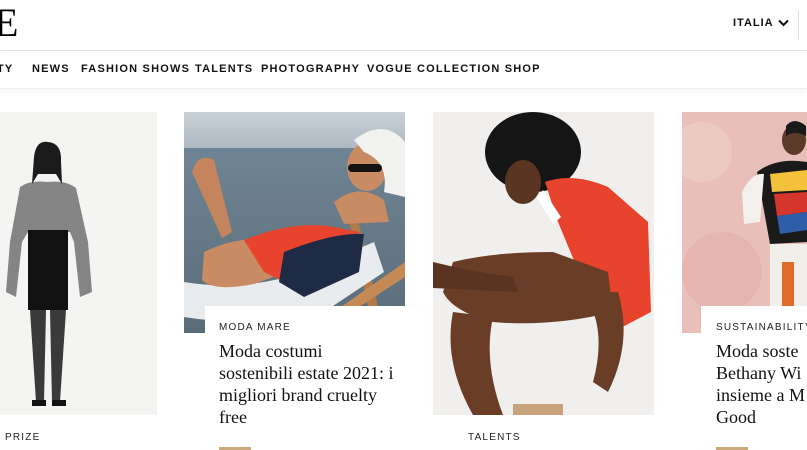  What do you see at coordinates (454, 69) in the screenshot?
I see `nav-item-vogue-collection-shop: VOGUE COLLECTION SHOP` at bounding box center [454, 69].